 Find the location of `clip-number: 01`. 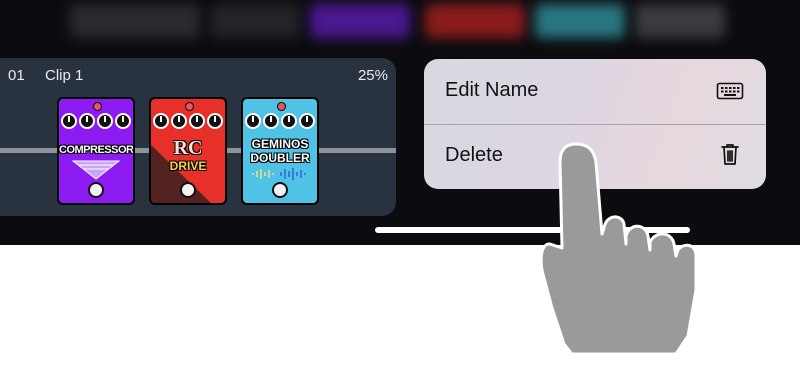

clip-number: 01 is located at coordinates (16, 75).